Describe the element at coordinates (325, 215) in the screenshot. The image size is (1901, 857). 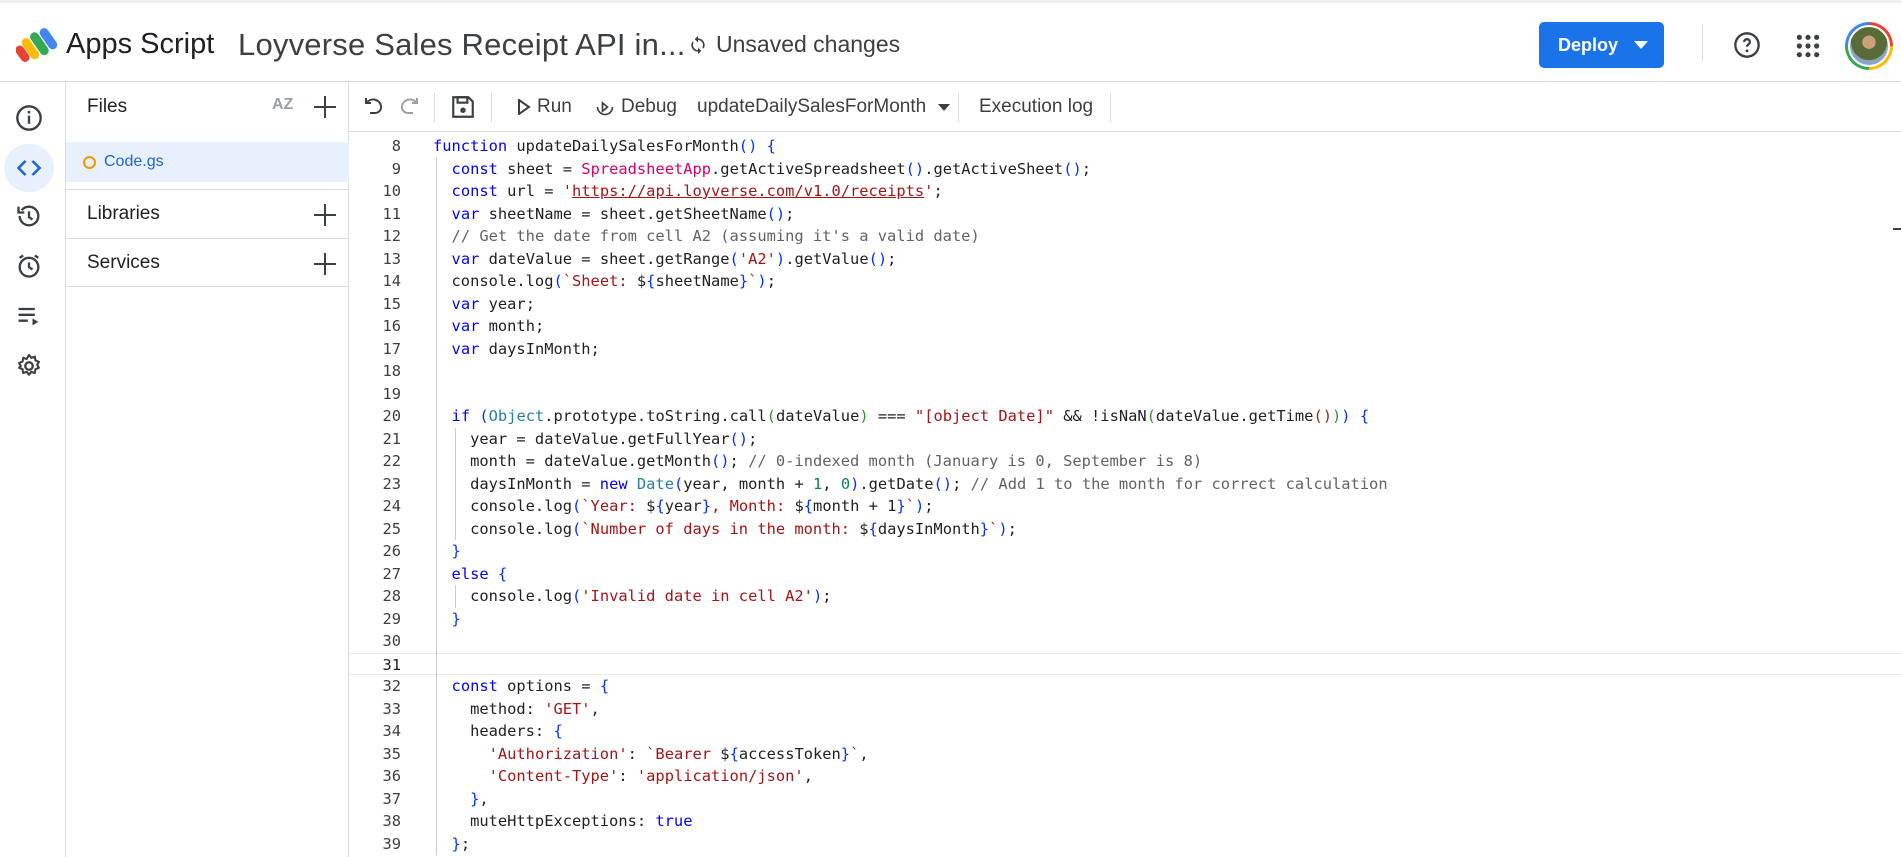
I see `add-library-icon` at that location.